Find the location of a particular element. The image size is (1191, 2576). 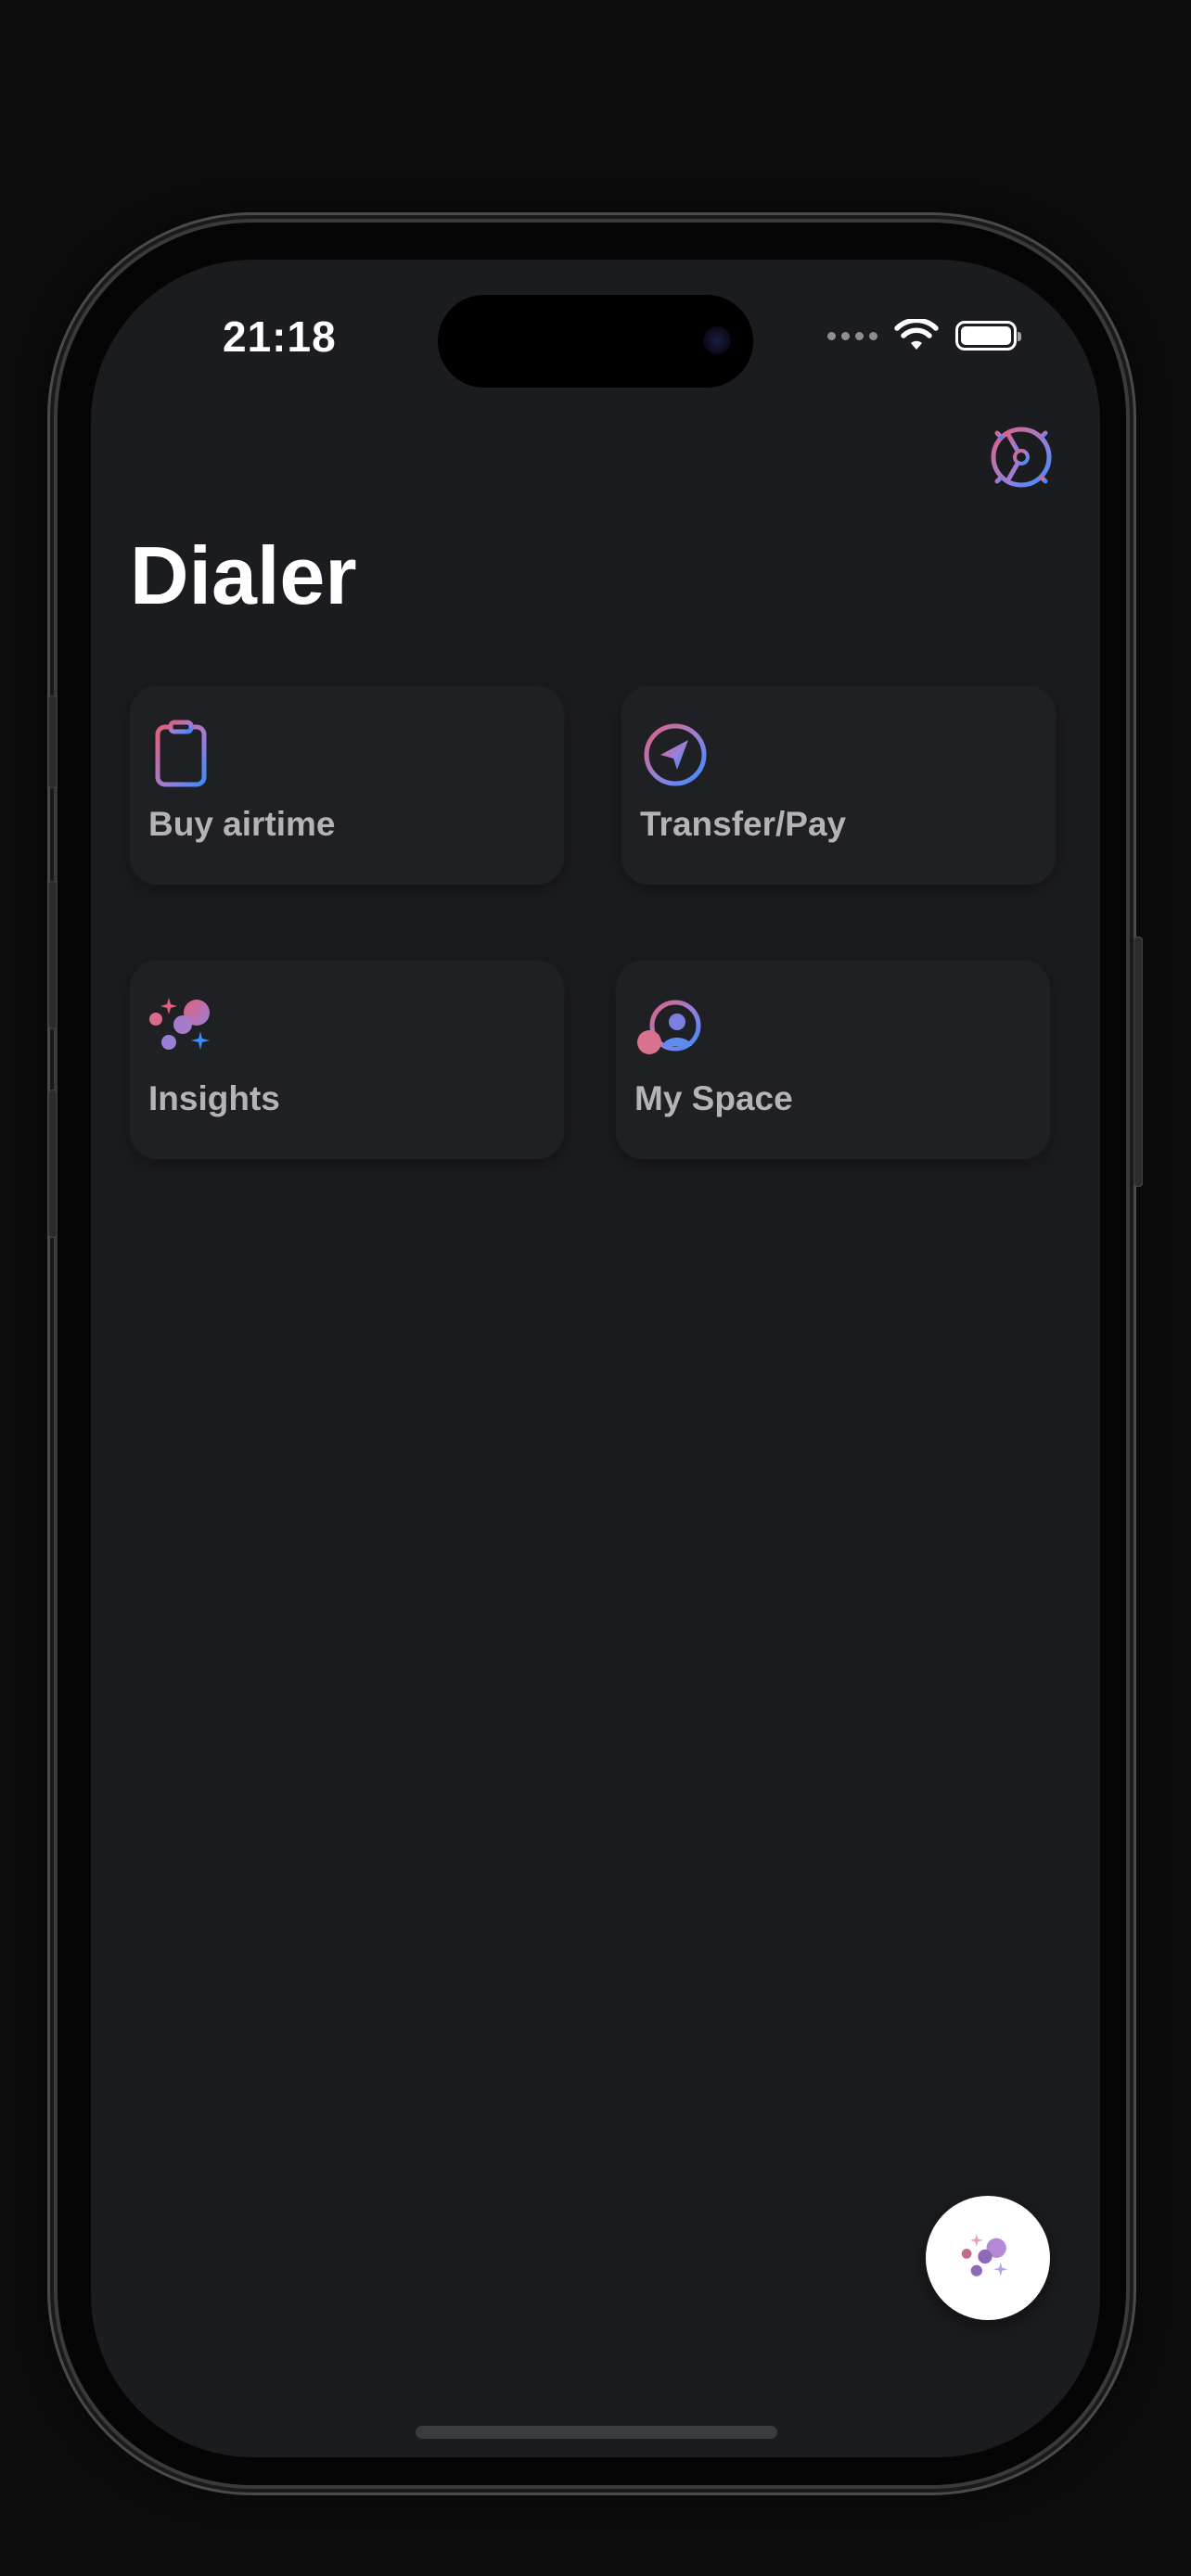

user-profile-icon is located at coordinates (669, 1027).